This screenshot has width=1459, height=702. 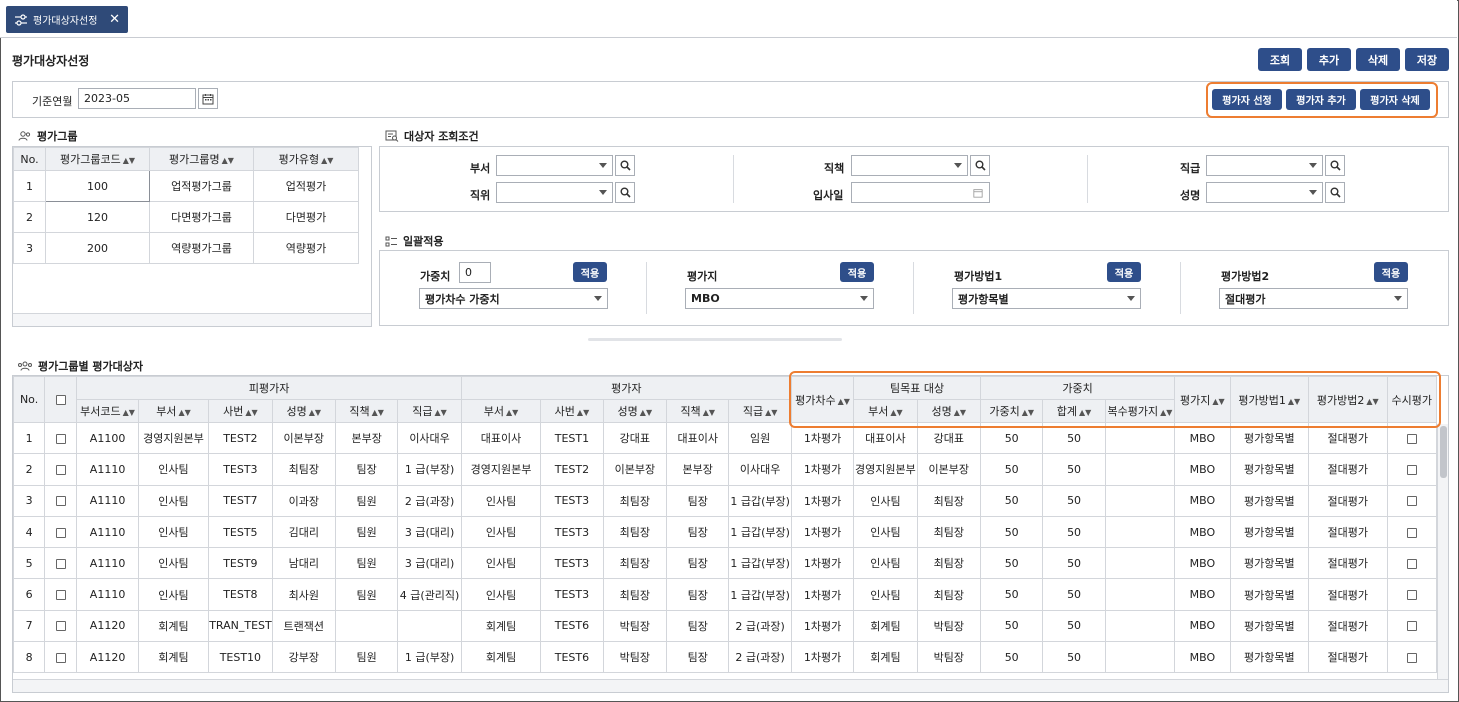 I want to click on cell-ev-emp-no: TEST1, so click(x=572, y=438).